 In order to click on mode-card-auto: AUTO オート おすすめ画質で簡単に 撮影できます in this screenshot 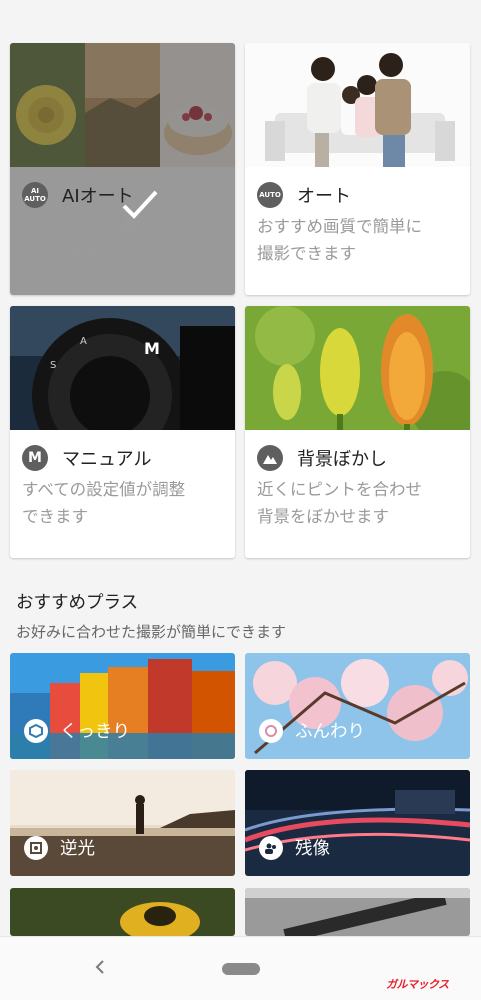, I will do `click(357, 169)`.